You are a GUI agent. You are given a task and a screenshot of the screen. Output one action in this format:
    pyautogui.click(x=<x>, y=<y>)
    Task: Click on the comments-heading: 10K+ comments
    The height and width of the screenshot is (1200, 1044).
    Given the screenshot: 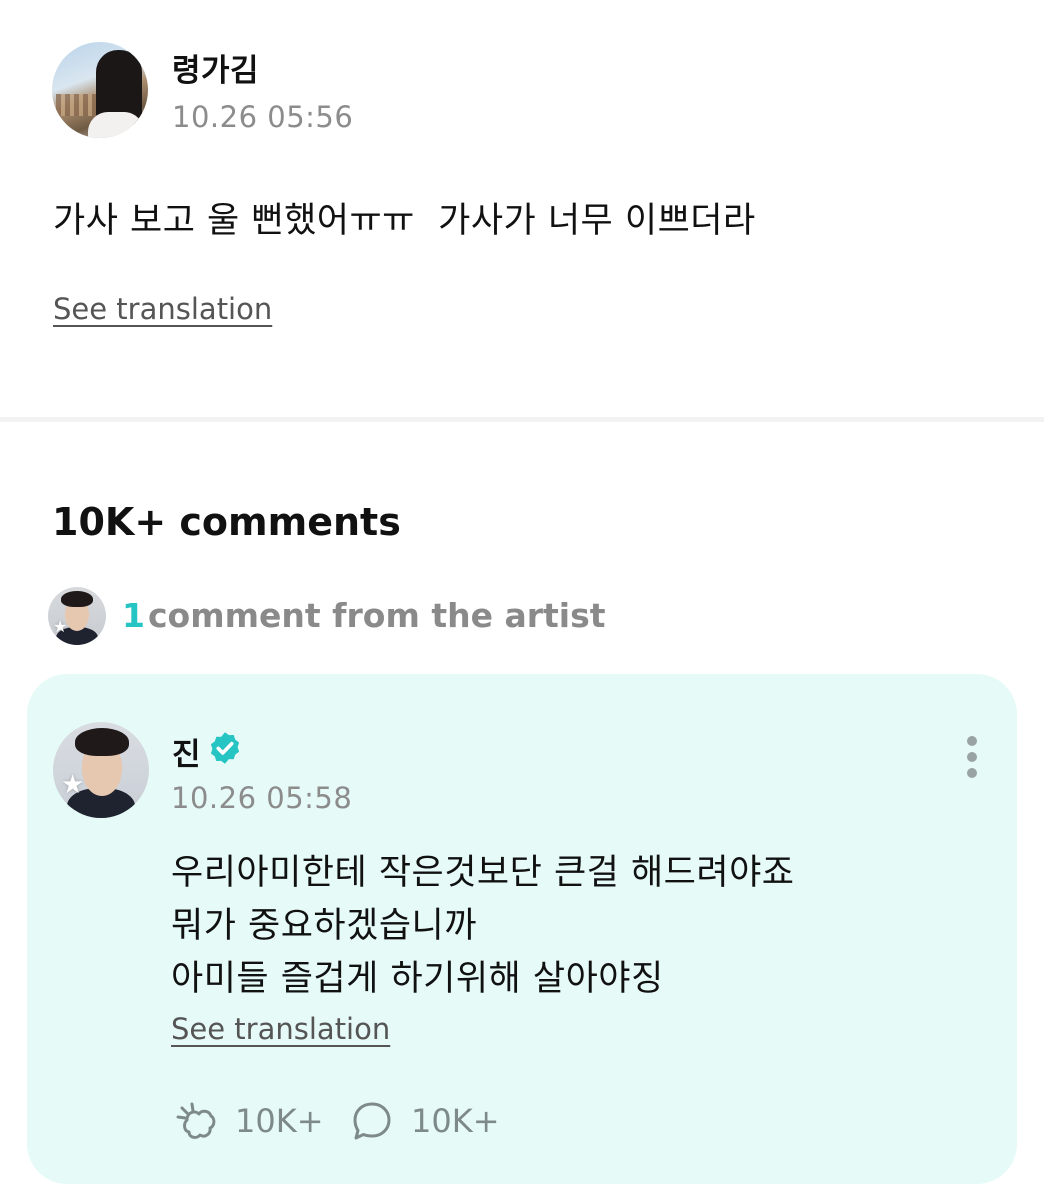 What is the action you would take?
    pyautogui.click(x=226, y=522)
    